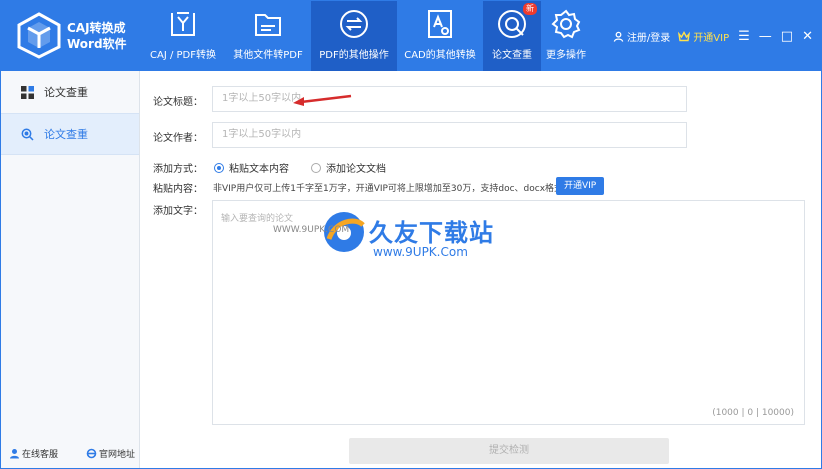  What do you see at coordinates (40, 455) in the screenshot?
I see `online-service-label: 在线客服` at bounding box center [40, 455].